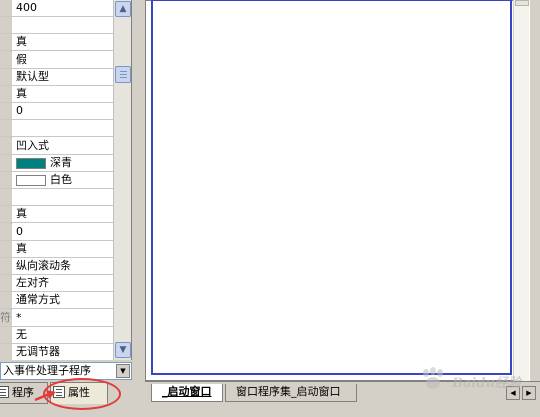 This screenshot has height=417, width=540. I want to click on property-row: 白色, so click(56, 180).